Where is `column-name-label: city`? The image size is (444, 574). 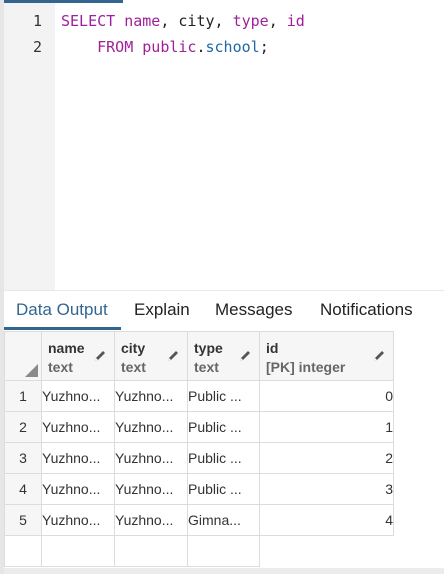
column-name-label: city is located at coordinates (133, 348).